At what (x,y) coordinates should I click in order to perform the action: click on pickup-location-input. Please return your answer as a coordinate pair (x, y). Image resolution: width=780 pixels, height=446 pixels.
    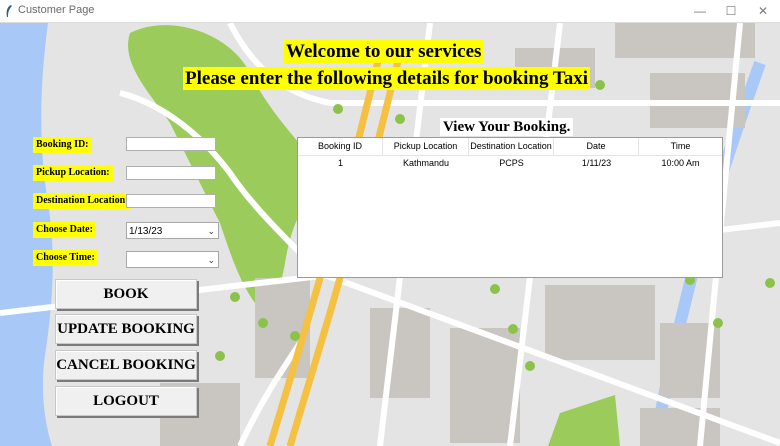
    Looking at the image, I should click on (171, 173).